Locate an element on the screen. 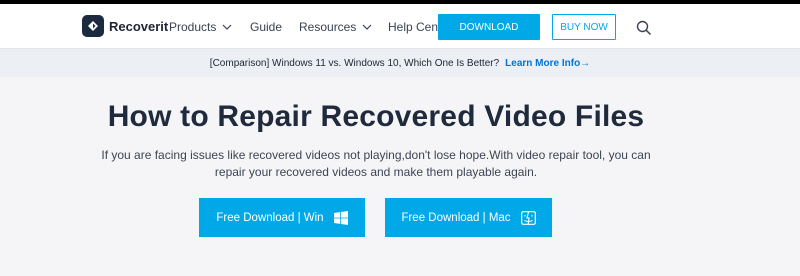 Image resolution: width=800 pixels, height=276 pixels. nav-products-label: Products is located at coordinates (193, 27).